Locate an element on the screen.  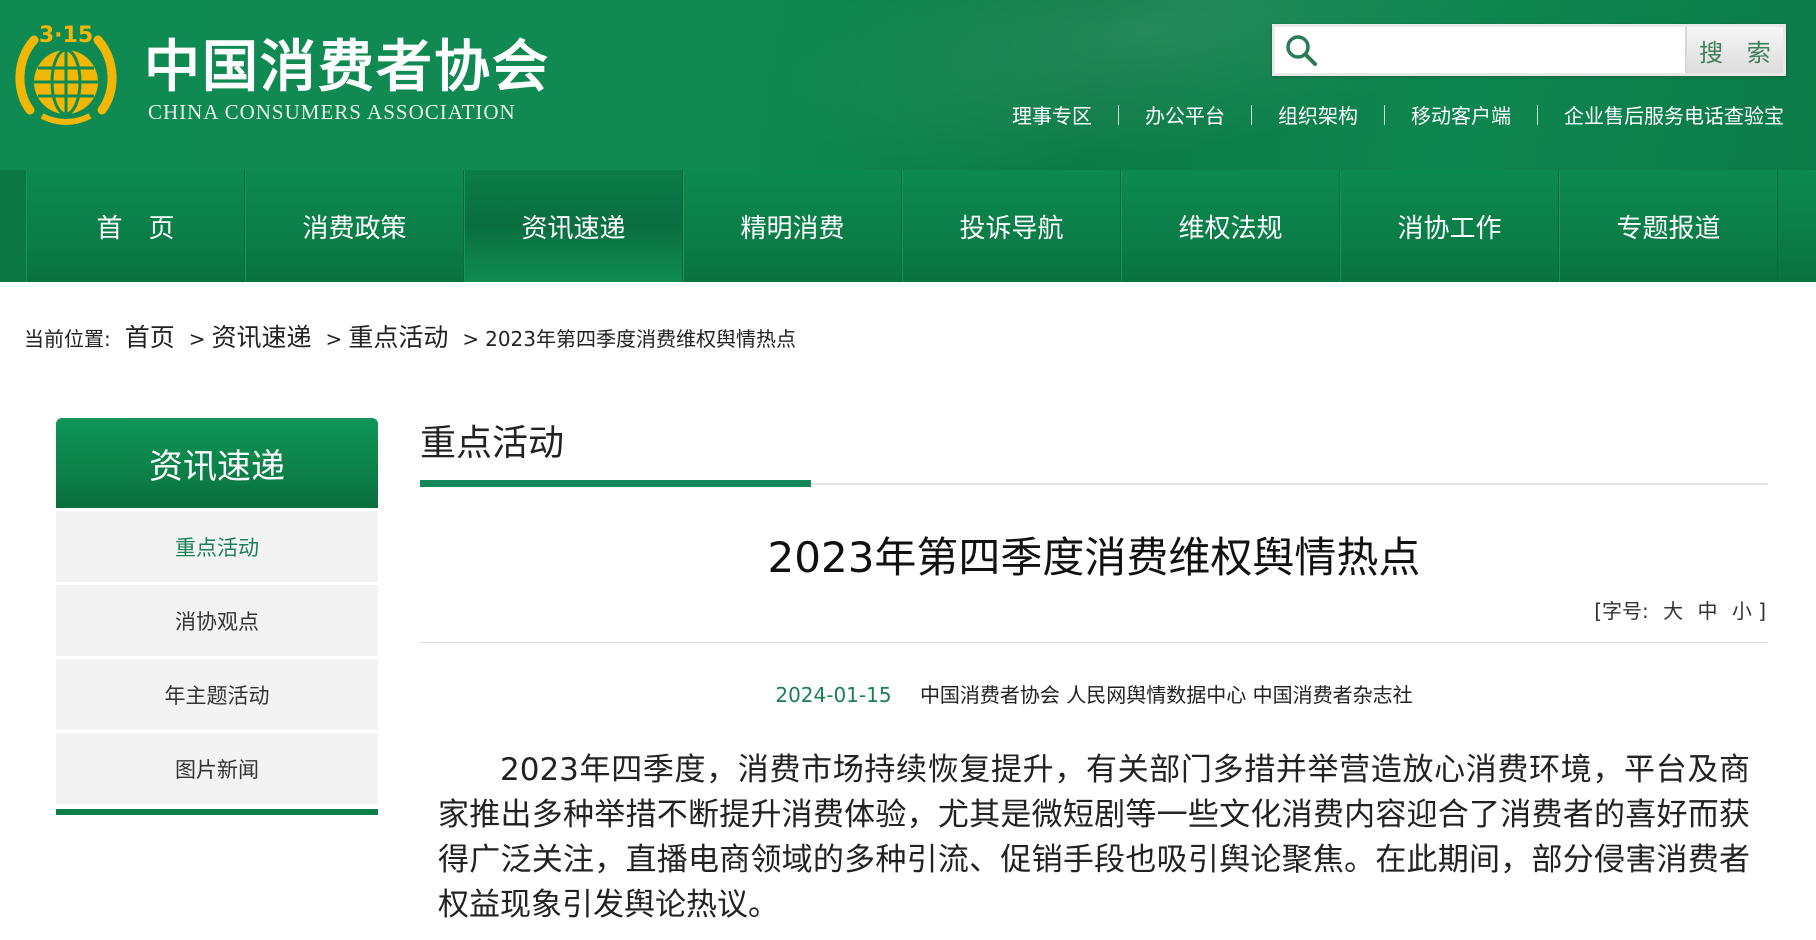
search-button: 搜 索 is located at coordinates (1734, 50).